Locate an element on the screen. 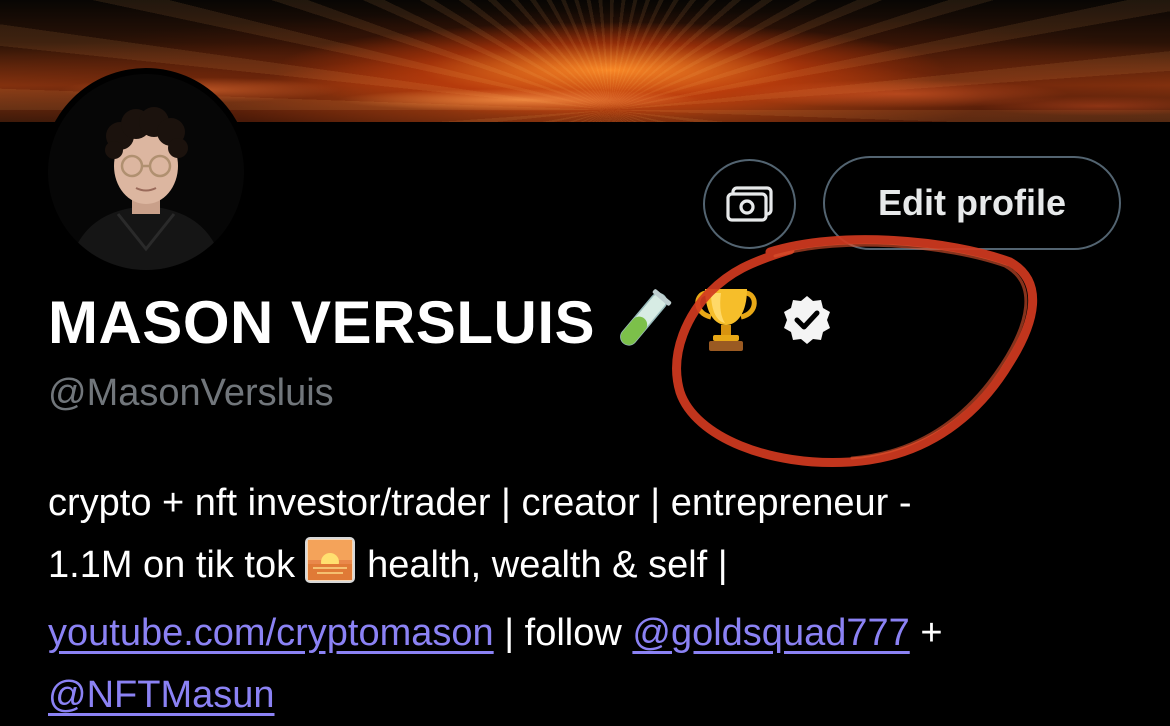  mention-nftmasun-link: @NFTMasun is located at coordinates (161, 695).